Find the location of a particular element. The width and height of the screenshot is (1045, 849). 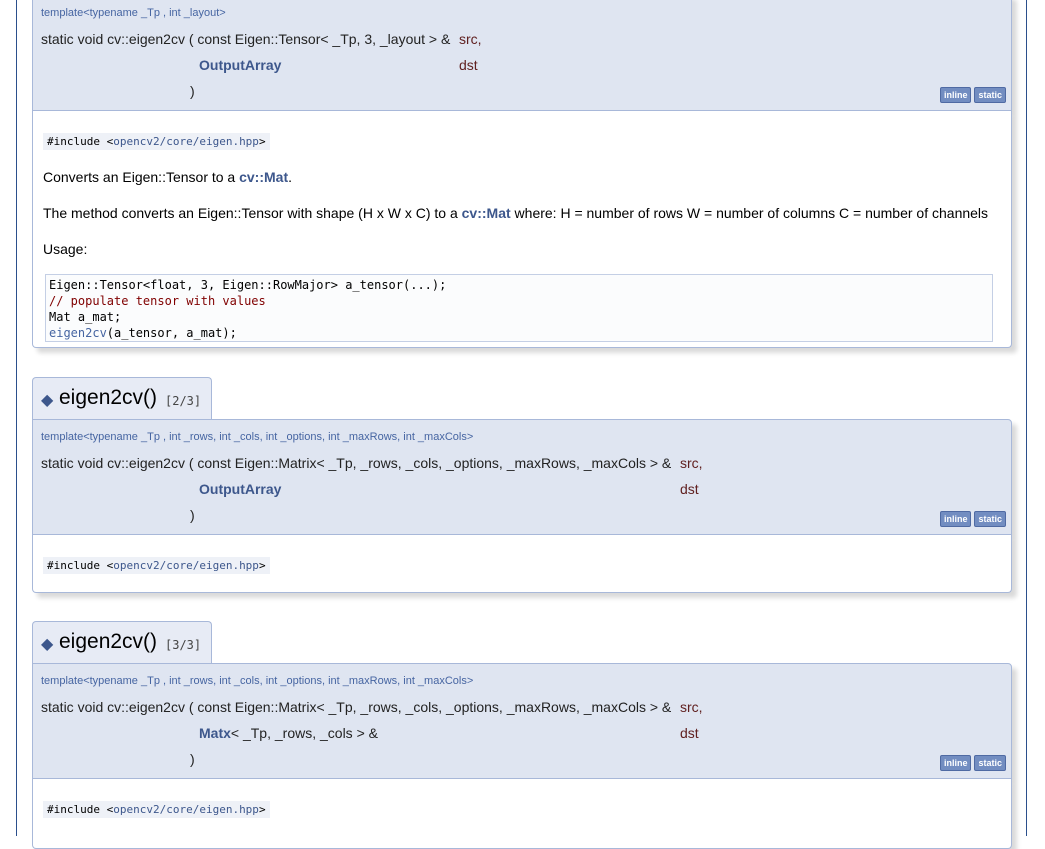

brief-text: Converts an Eigen::Tensor to a is located at coordinates (141, 177).